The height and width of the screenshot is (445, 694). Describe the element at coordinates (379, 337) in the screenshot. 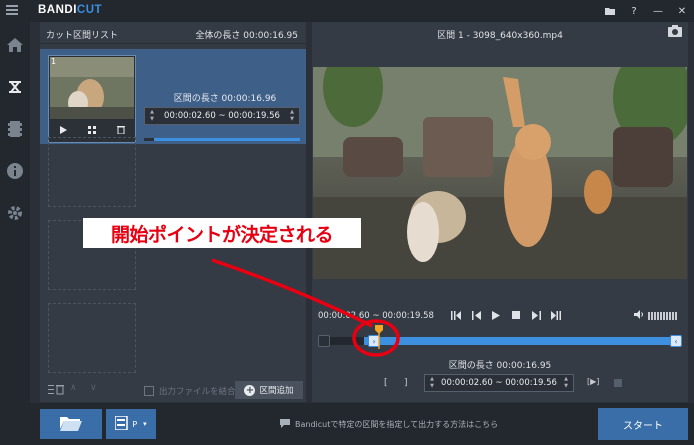

I see `playhead-marker` at that location.